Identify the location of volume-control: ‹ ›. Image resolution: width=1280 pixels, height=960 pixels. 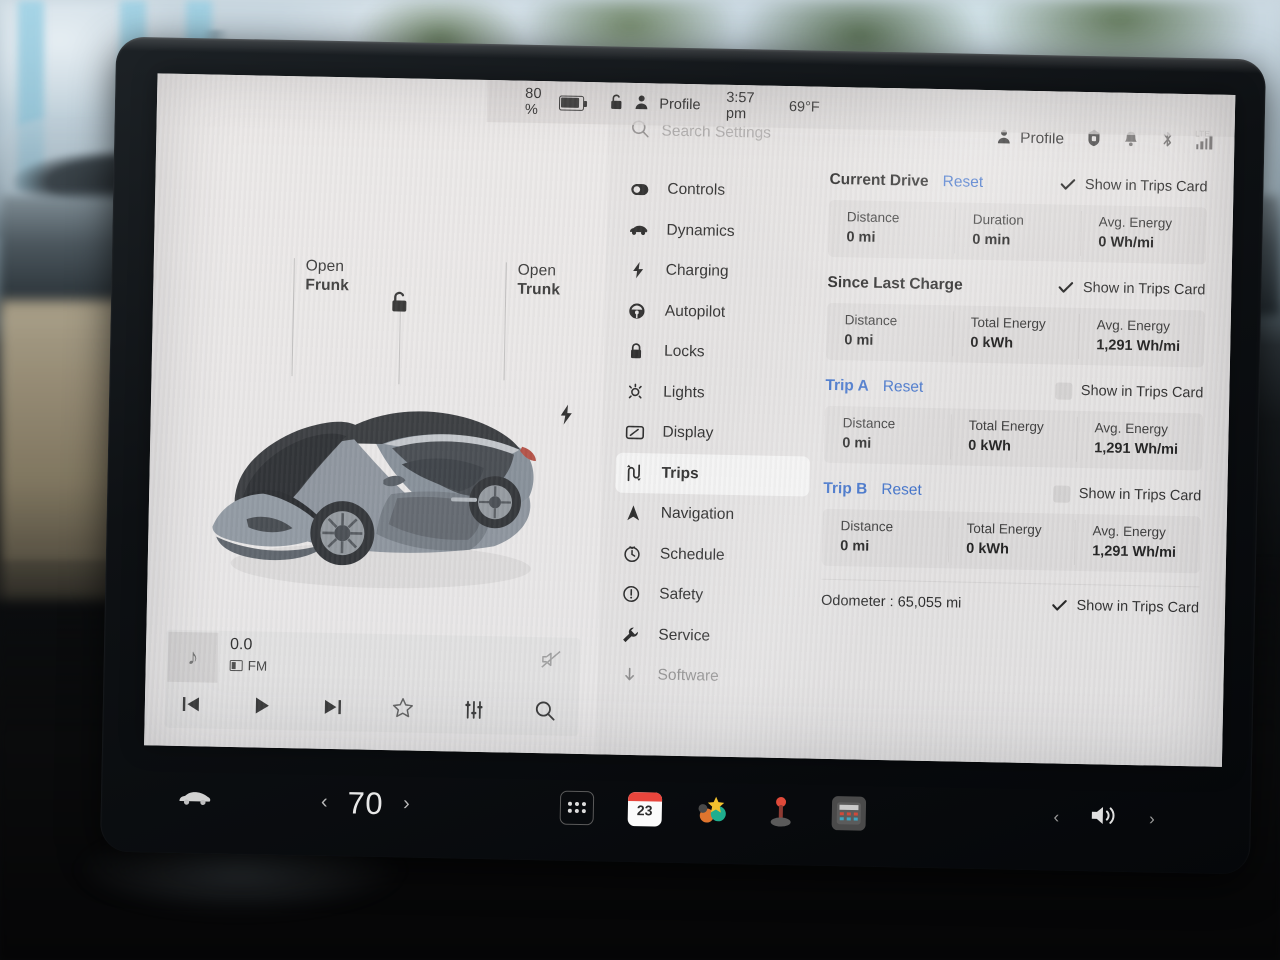
(1104, 818).